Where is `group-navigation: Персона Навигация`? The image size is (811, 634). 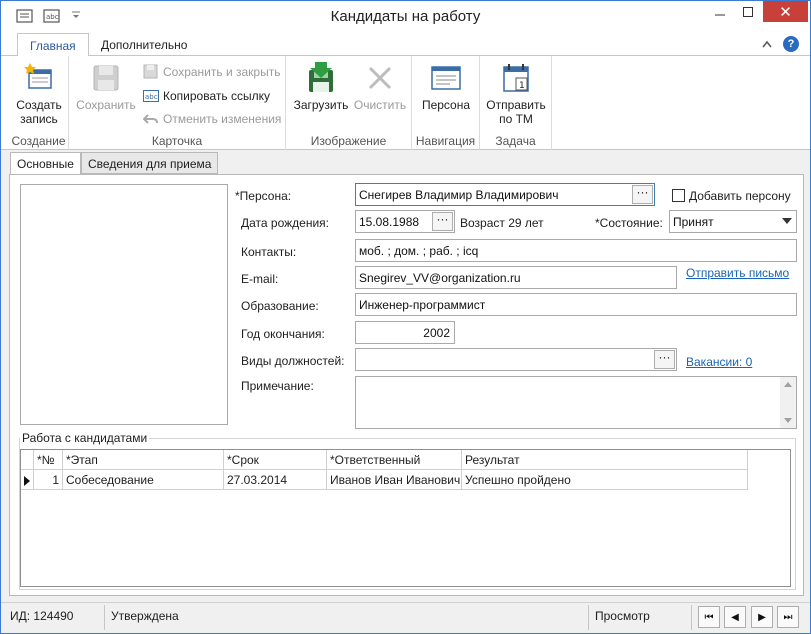
group-navigation: Персона Навигация is located at coordinates (446, 103).